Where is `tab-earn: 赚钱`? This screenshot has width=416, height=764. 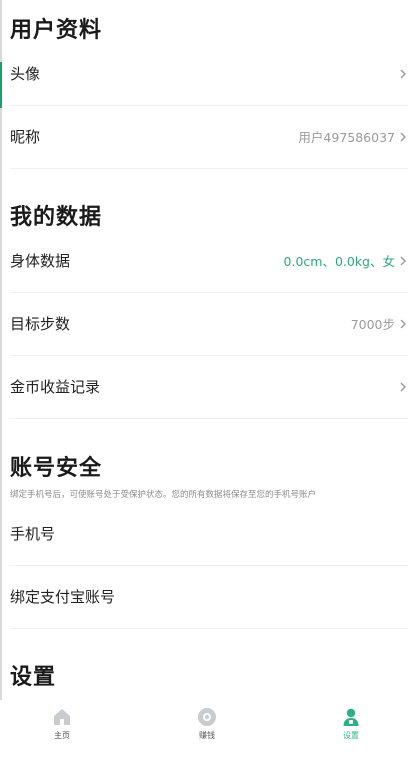
tab-earn: 赚钱 is located at coordinates (207, 723).